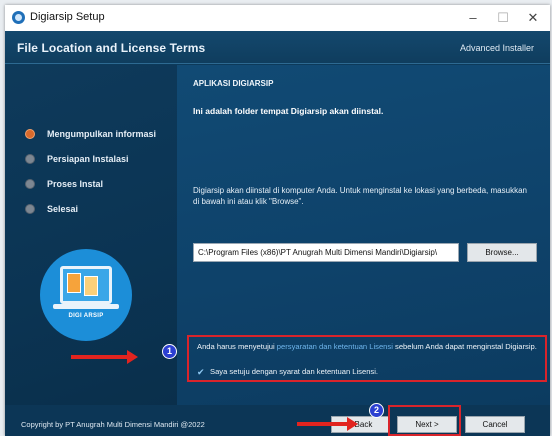  I want to click on close-button: ✕, so click(531, 18).